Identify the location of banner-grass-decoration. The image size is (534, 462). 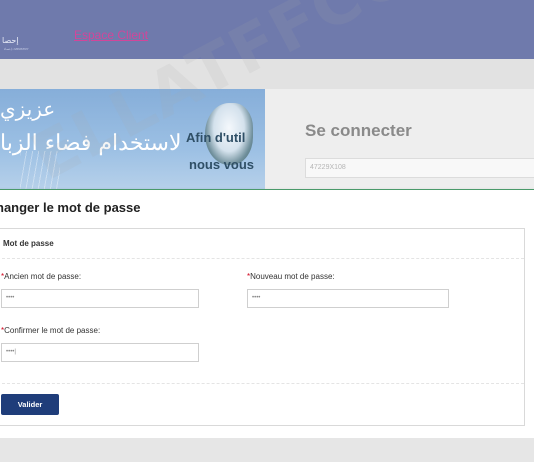
(40, 170).